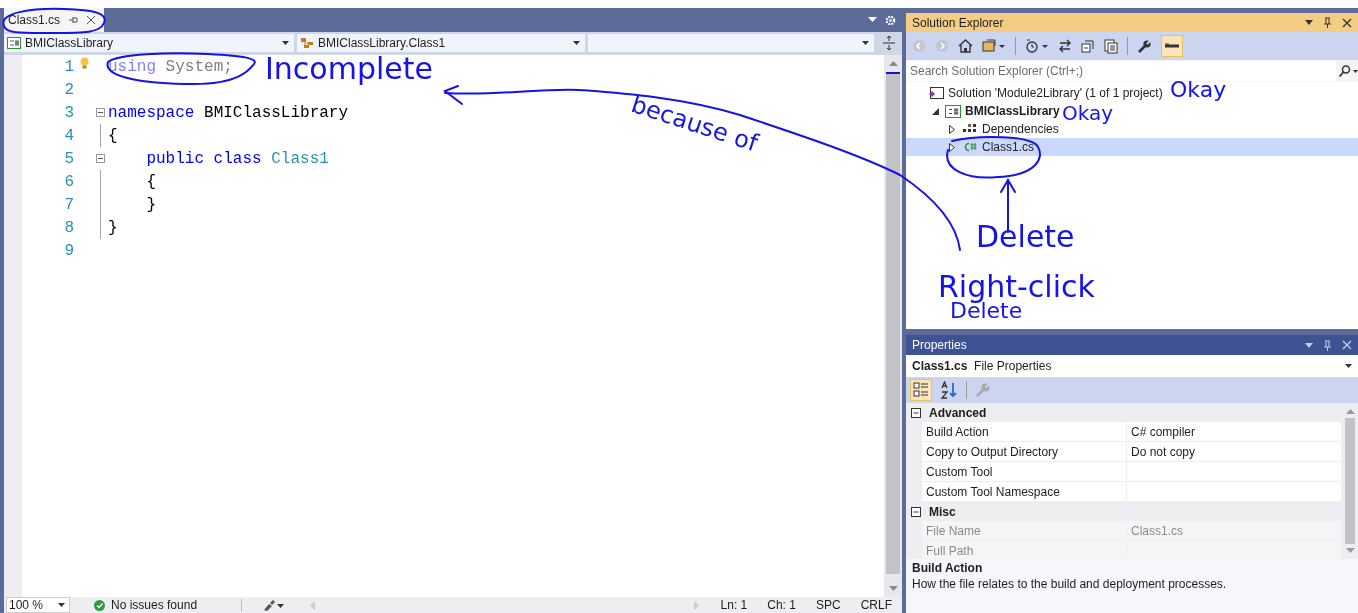 The width and height of the screenshot is (1358, 613). Describe the element at coordinates (1025, 237) in the screenshot. I see `handwritten-note: Delete` at that location.